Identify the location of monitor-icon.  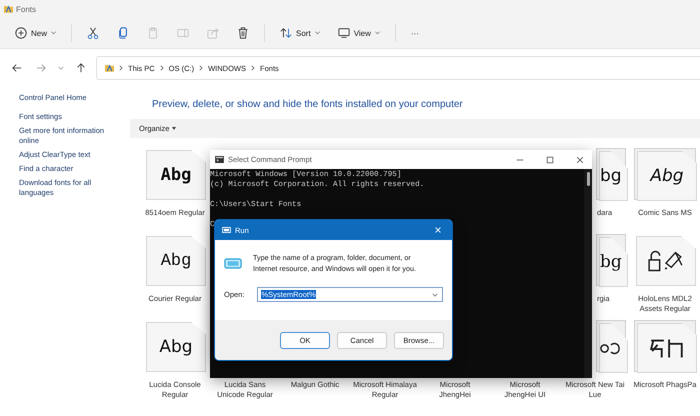
(344, 33).